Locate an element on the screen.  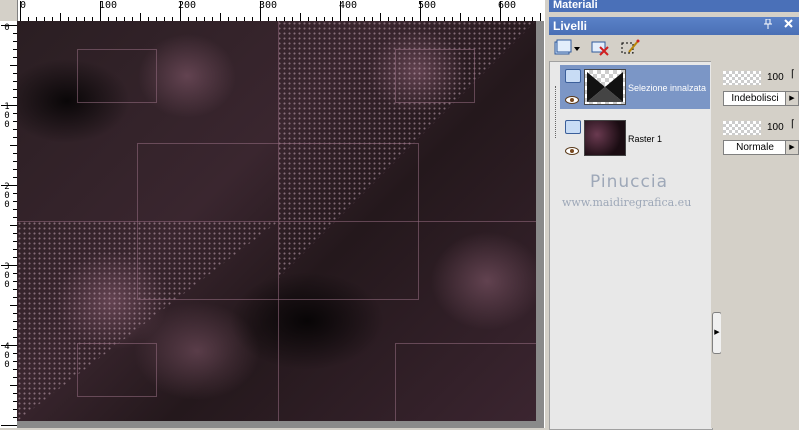
blend-mode-value: Normale is located at coordinates (755, 147).